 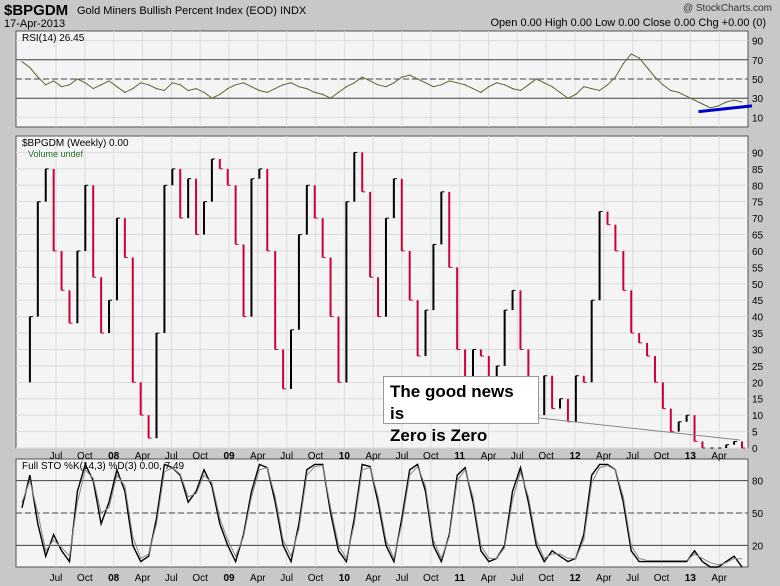 I want to click on annotation-line-1: The good news is, so click(x=452, y=402).